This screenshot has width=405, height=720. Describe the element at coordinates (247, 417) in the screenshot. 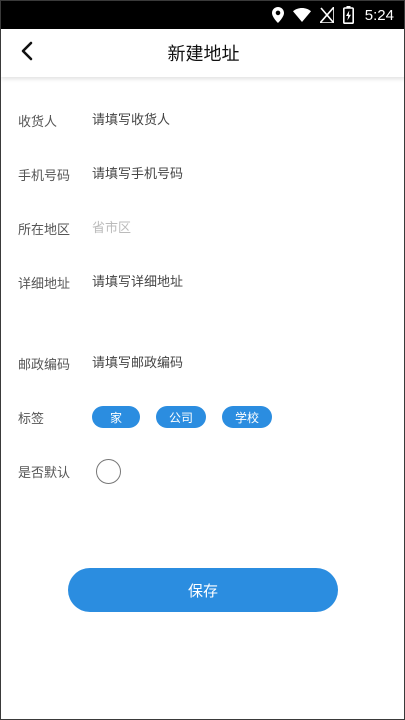

I see `tag-school: 学校` at that location.